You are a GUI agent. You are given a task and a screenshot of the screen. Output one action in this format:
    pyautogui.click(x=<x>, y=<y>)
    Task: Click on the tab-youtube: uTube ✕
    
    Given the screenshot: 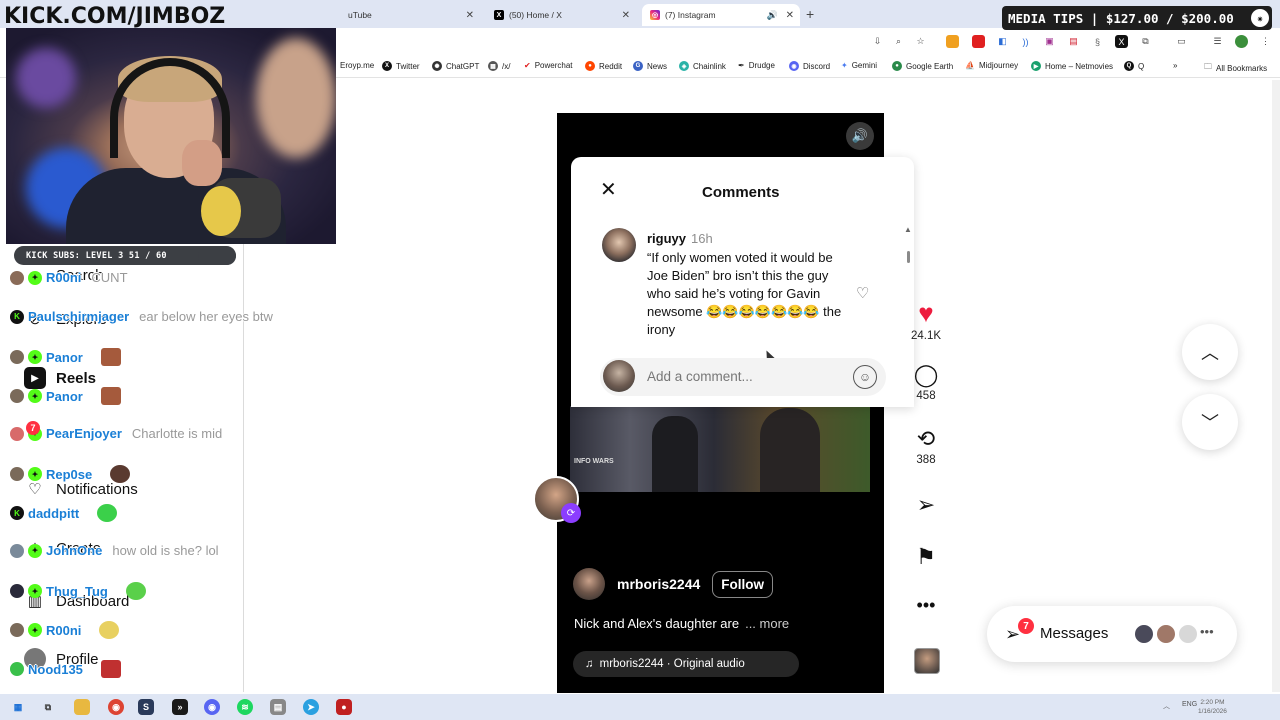 What is the action you would take?
    pyautogui.click(x=410, y=15)
    